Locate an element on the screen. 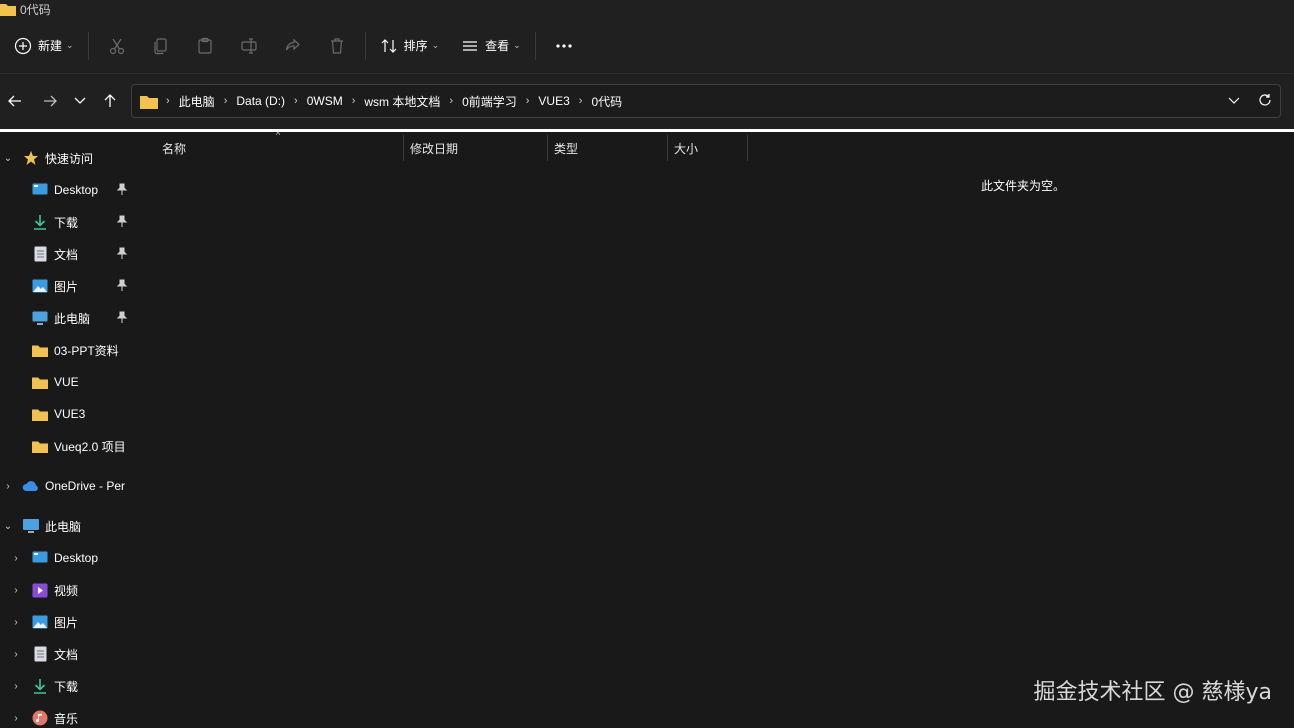  breadcrumb-item: 0WSM is located at coordinates (325, 101).